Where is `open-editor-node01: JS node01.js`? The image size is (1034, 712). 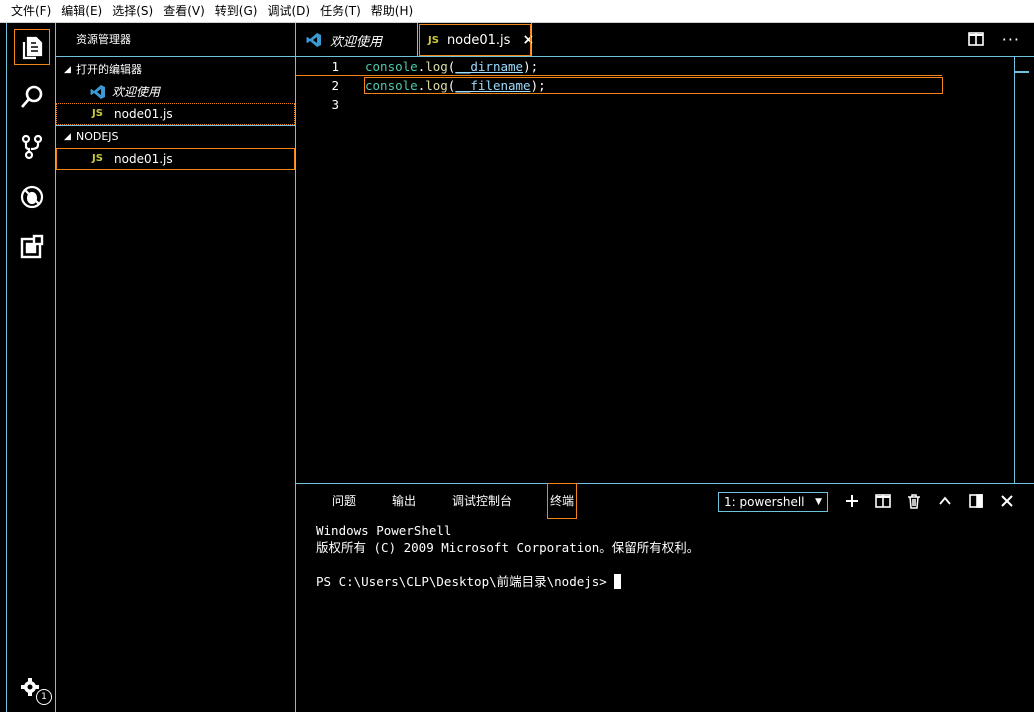
open-editor-node01: JS node01.js is located at coordinates (175, 114).